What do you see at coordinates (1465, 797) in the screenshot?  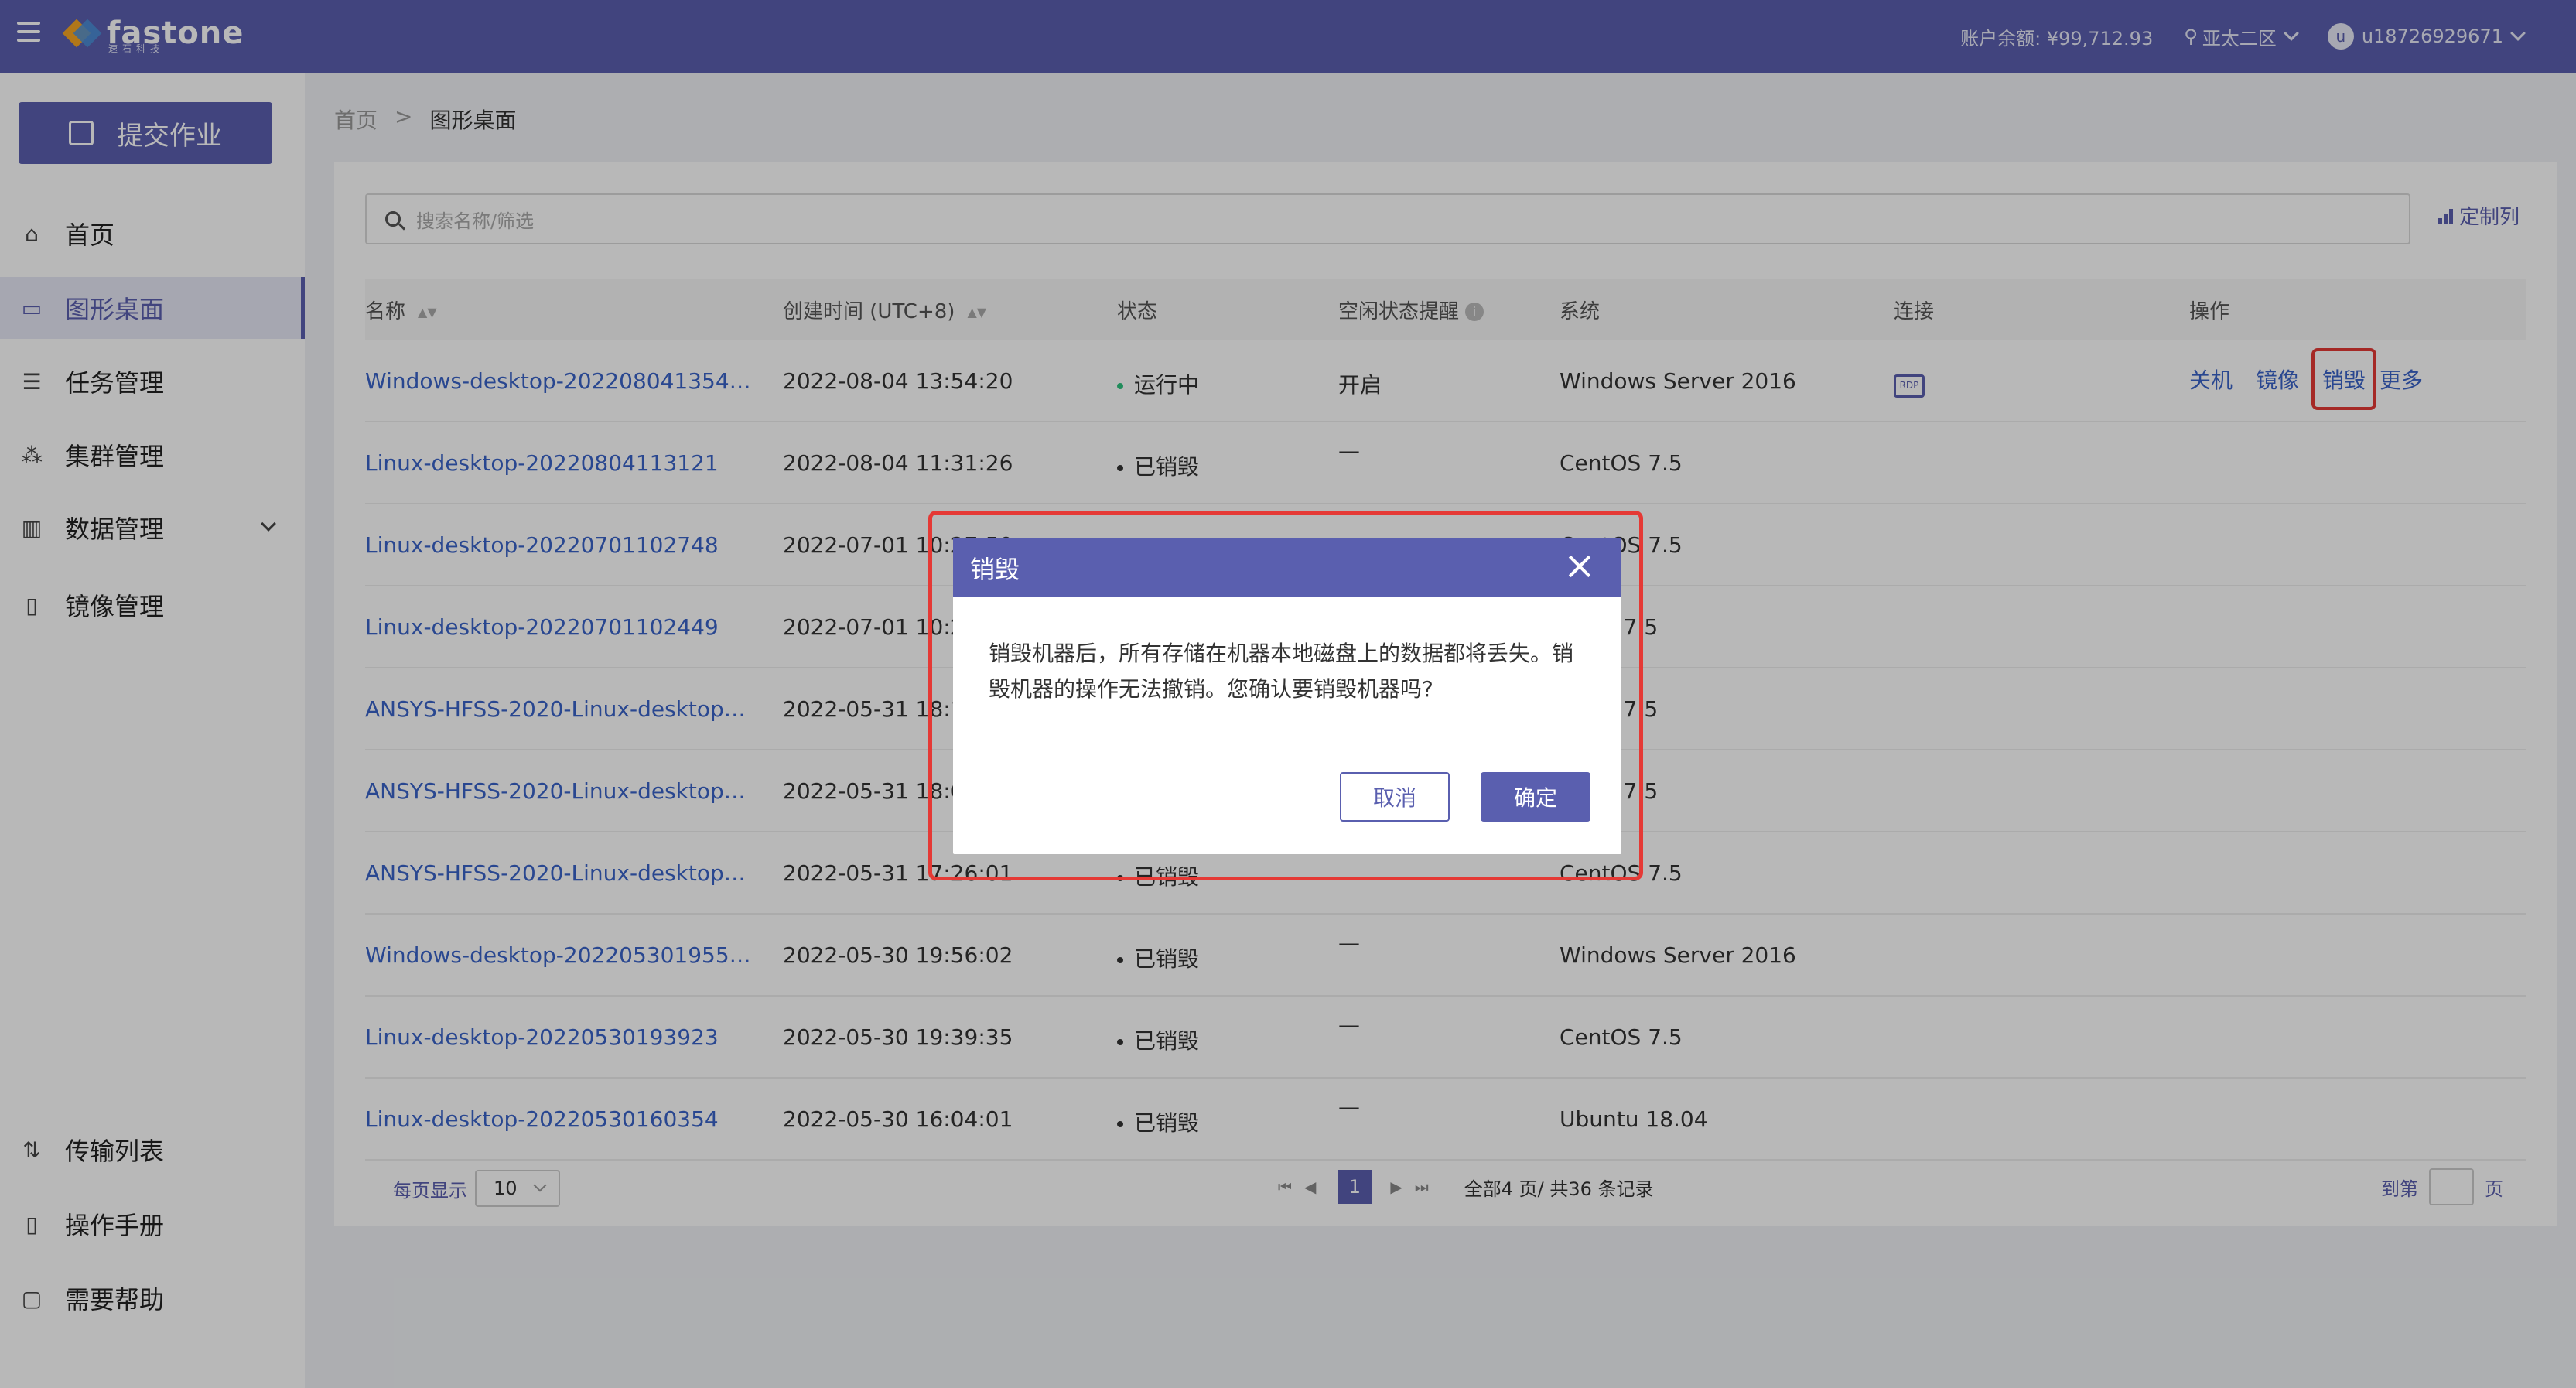 I see `dialog-buttons: 取消 确定` at bounding box center [1465, 797].